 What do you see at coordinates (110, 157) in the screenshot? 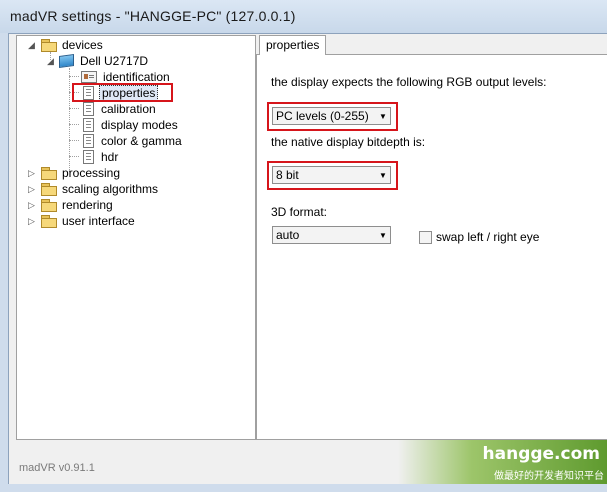
I see `hdr-label: hdr` at bounding box center [110, 157].